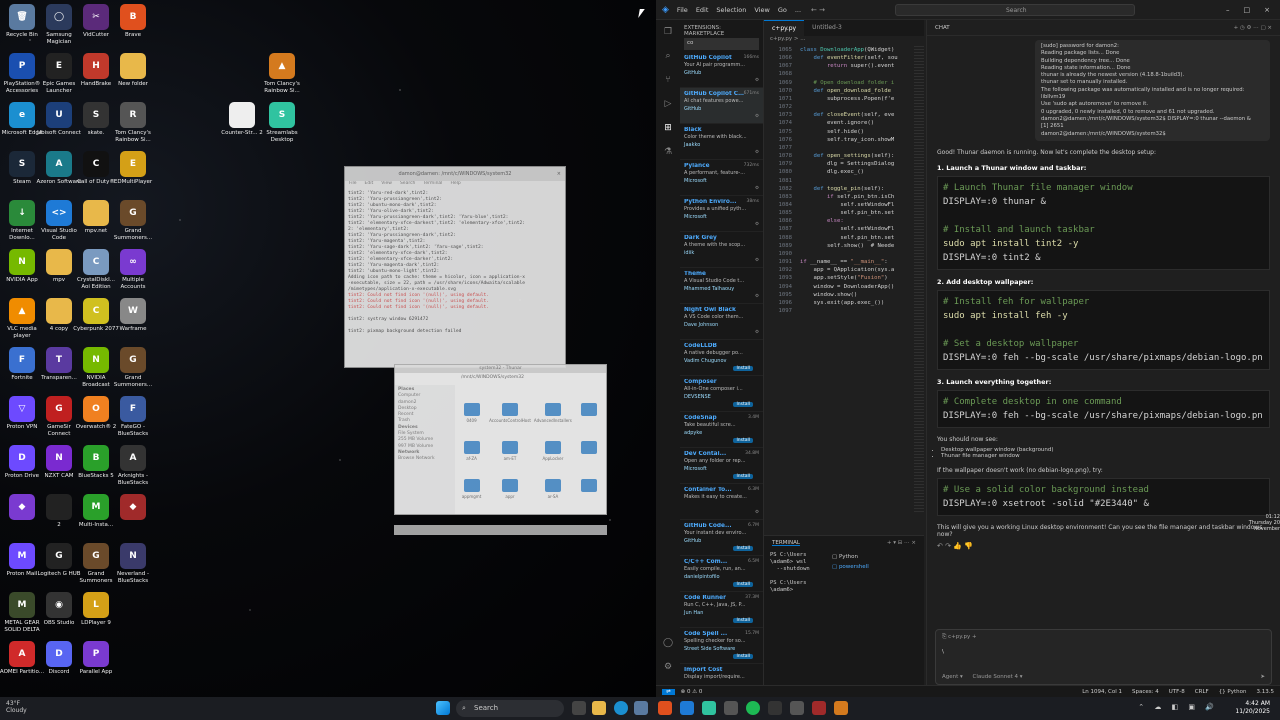 Image resolution: width=1280 pixels, height=720 pixels. I want to click on spotify-icon, so click(753, 708).